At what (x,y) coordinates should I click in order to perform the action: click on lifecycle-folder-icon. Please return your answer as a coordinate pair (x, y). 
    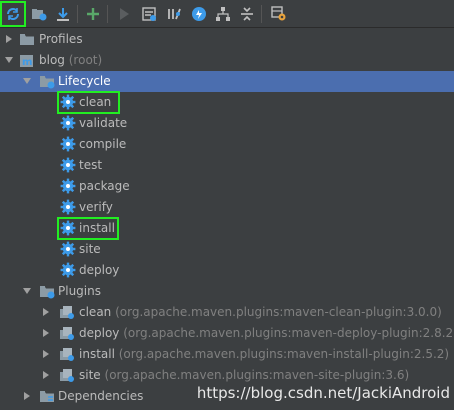
    Looking at the image, I should click on (47, 81).